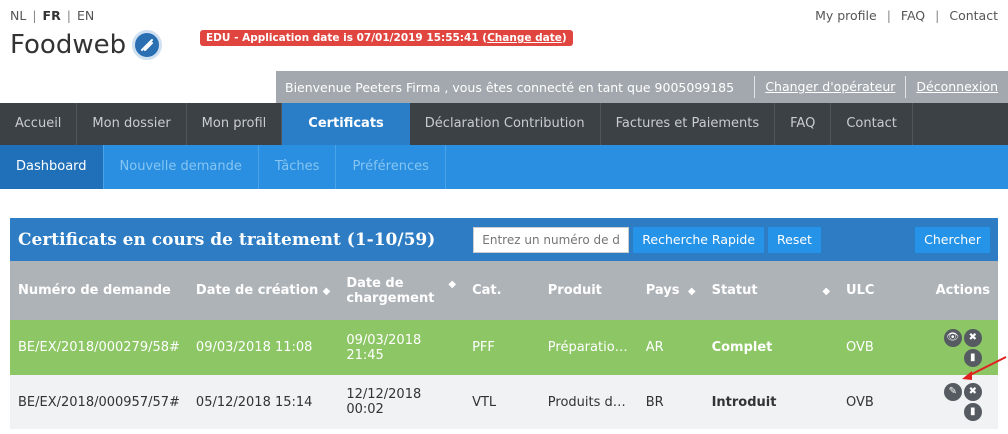 The width and height of the screenshot is (1008, 434). I want to click on col-numero: Numéro de demande, so click(99, 290).